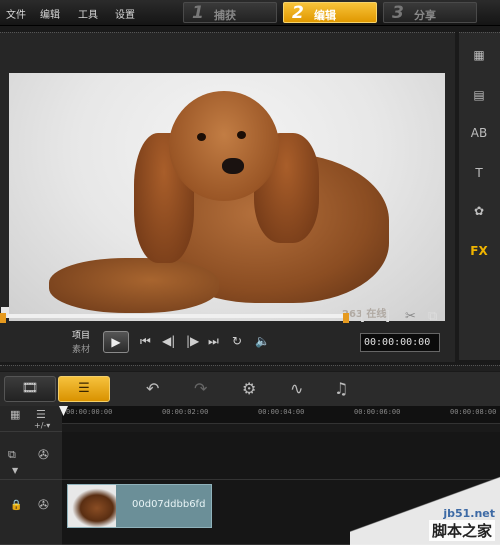 Image resolution: width=500 pixels, height=545 pixels. Describe the element at coordinates (461, 530) in the screenshot. I see `watermark-brand: 脚本之家` at that location.